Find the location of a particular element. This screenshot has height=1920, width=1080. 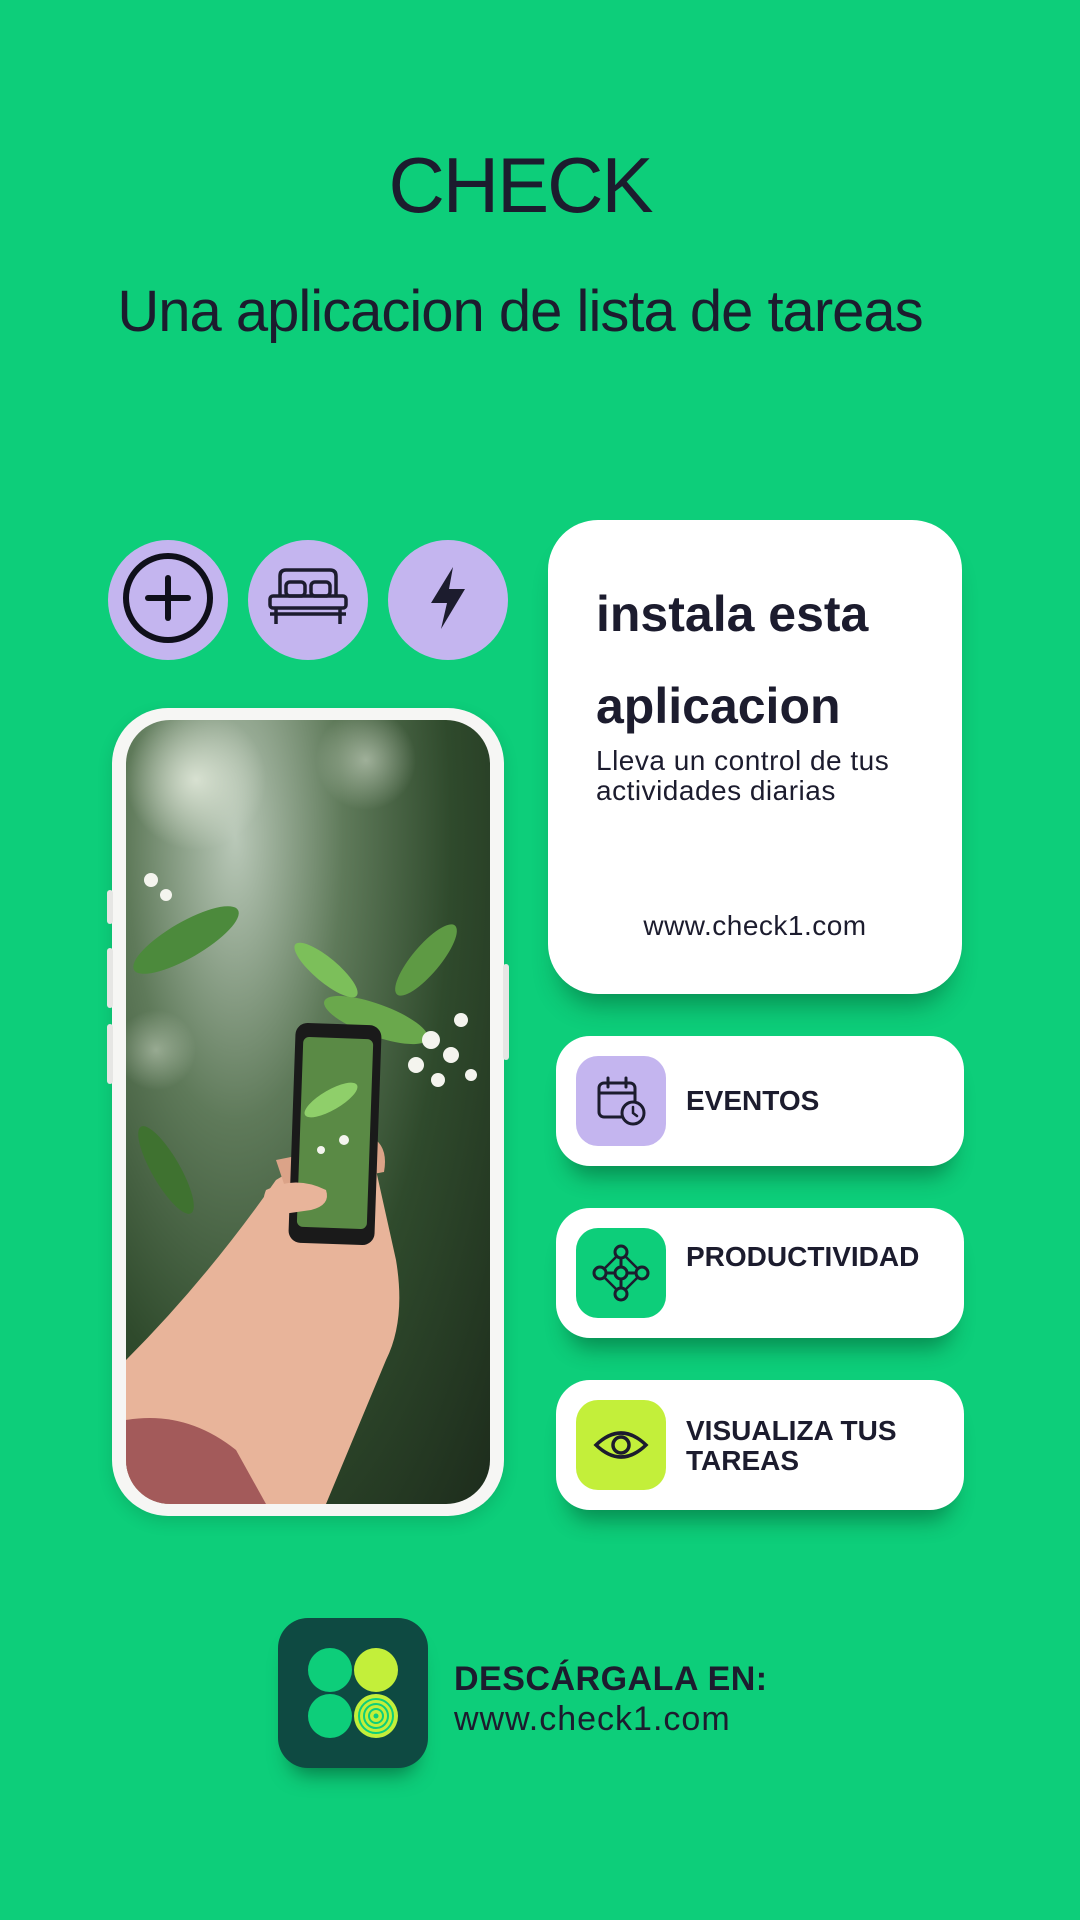

feature-card-productividad: PRODUCTIVIDAD is located at coordinates (760, 1273).